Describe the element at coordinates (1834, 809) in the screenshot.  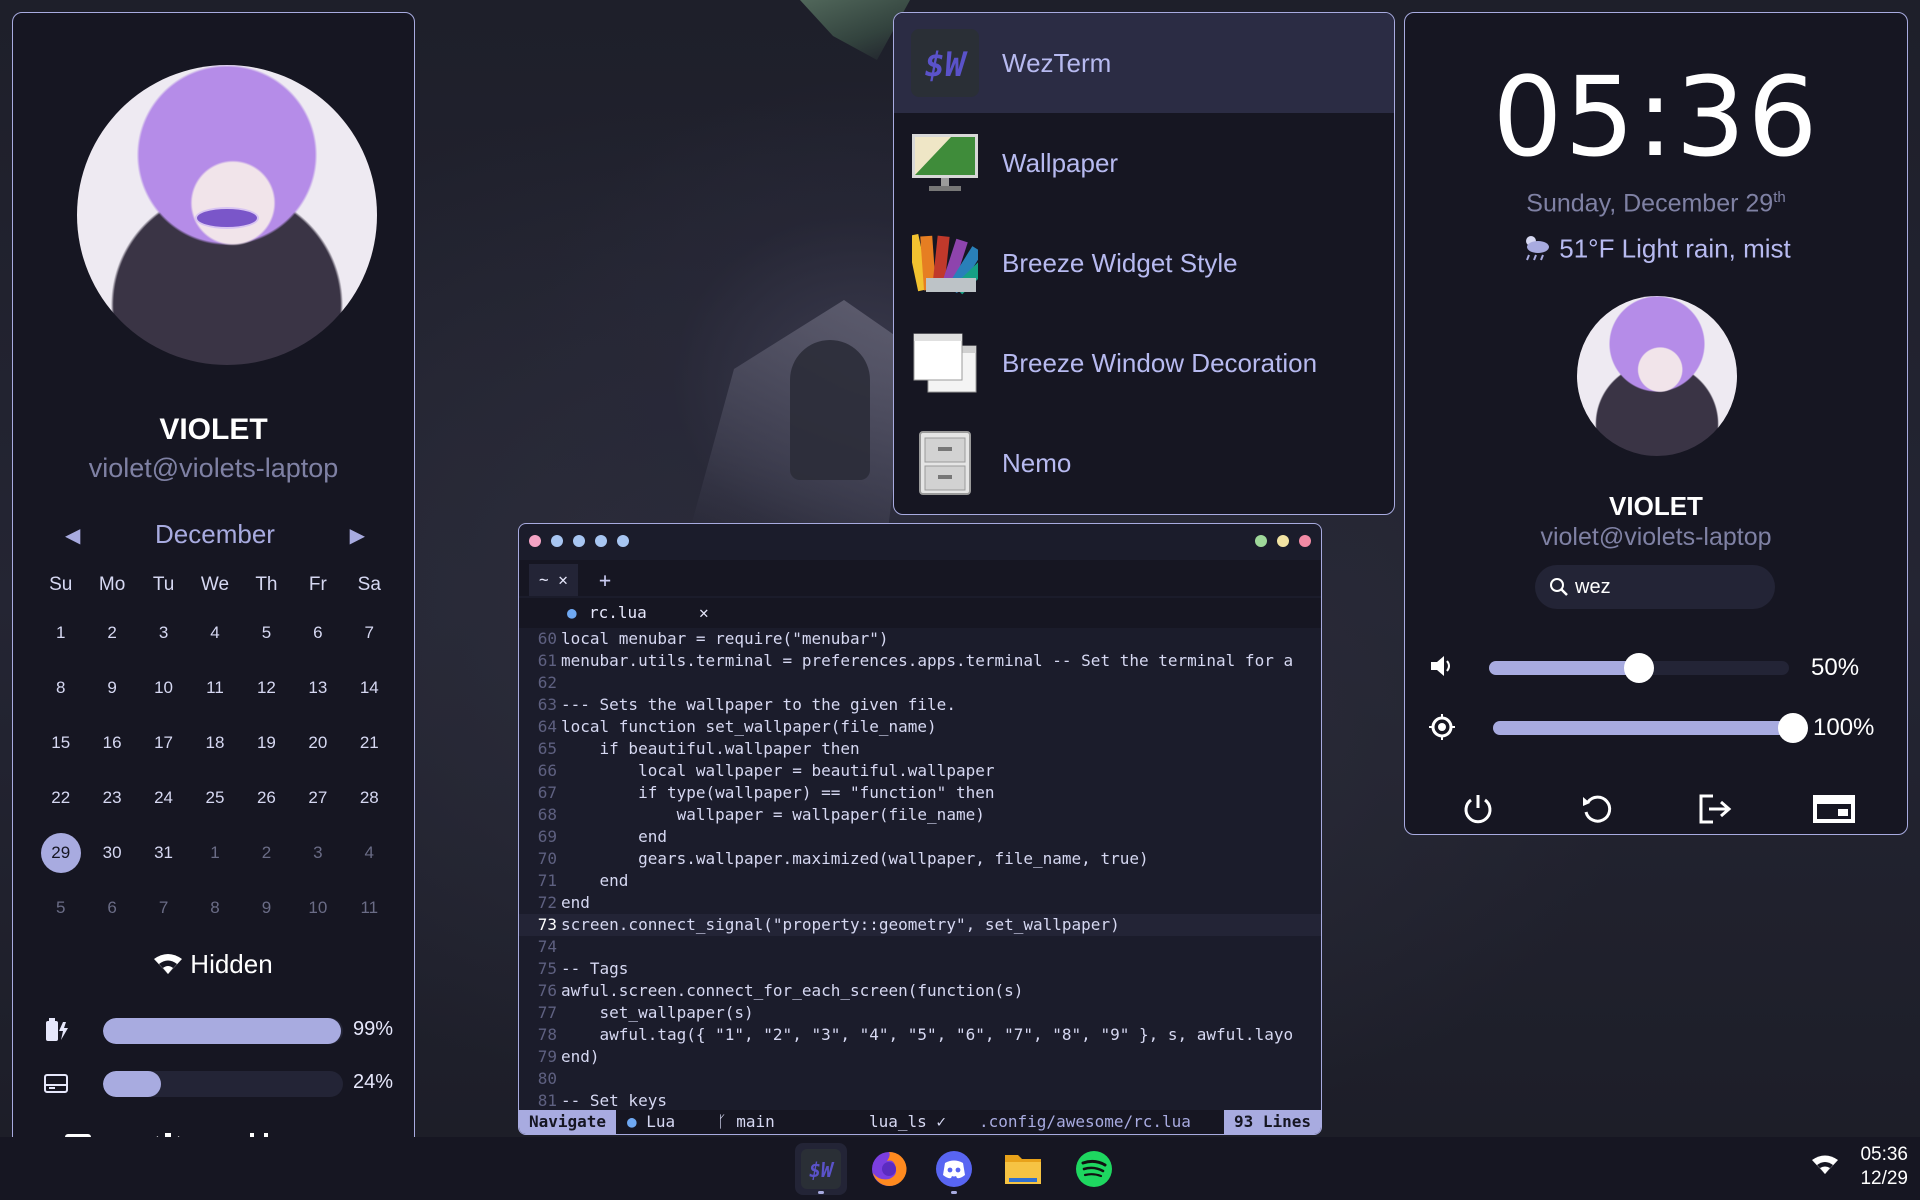
I see `lock-icon` at that location.